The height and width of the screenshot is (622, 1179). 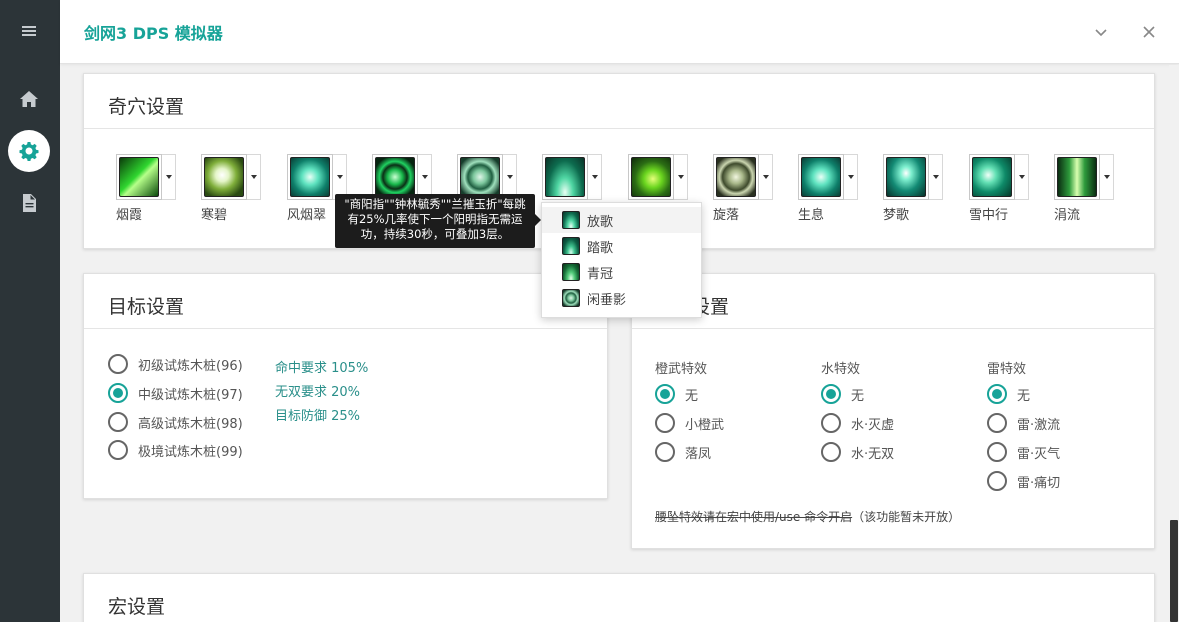 I want to click on water-effect-option: 水·无双, so click(x=857, y=452).